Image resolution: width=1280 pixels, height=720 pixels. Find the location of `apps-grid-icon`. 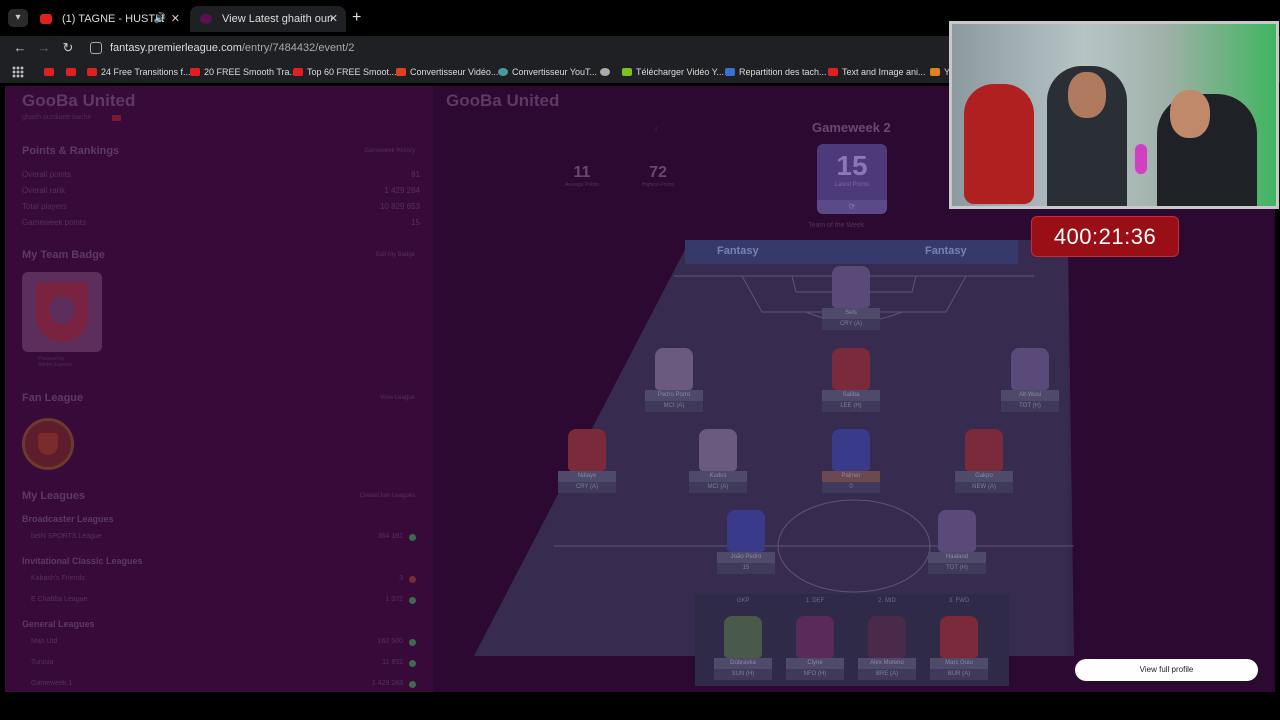

apps-grid-icon is located at coordinates (18, 72).